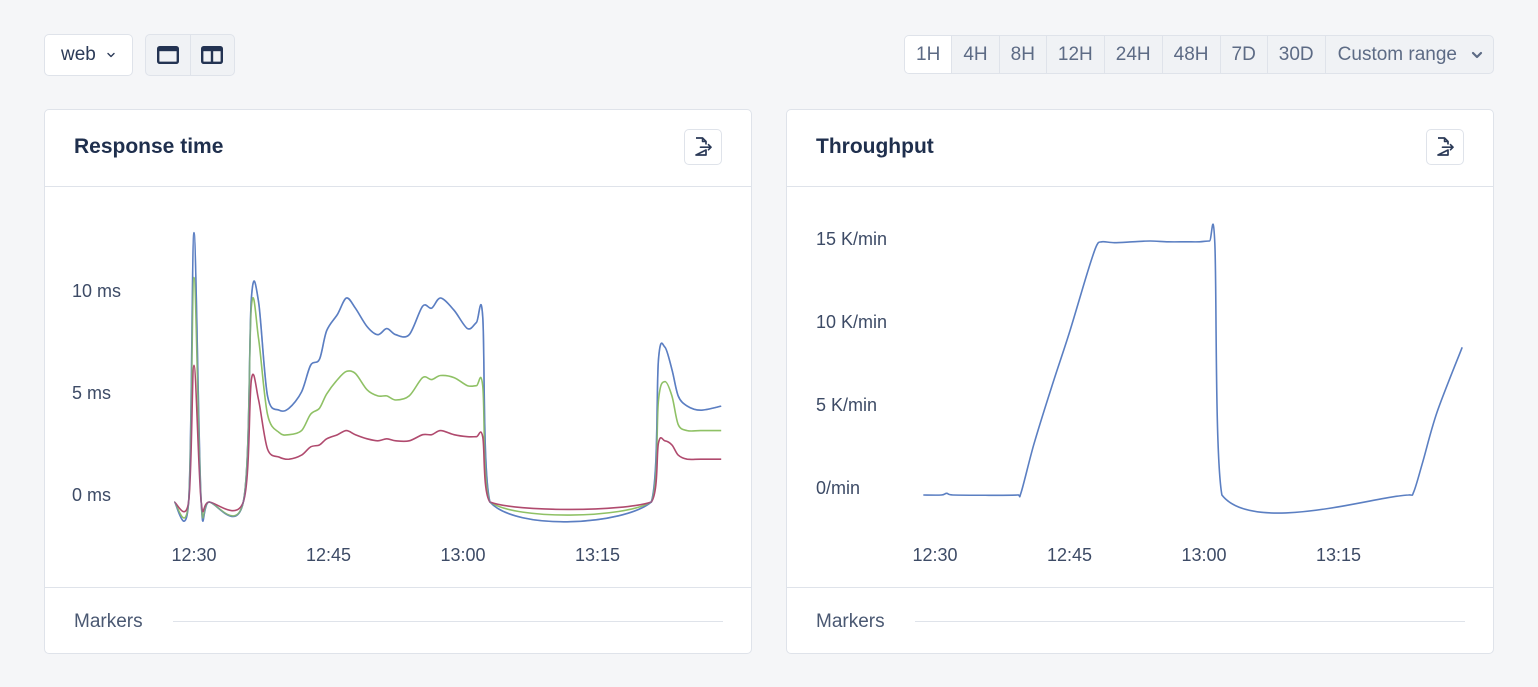 The image size is (1538, 687). I want to click on range-12h-button: 12H, so click(1074, 54).